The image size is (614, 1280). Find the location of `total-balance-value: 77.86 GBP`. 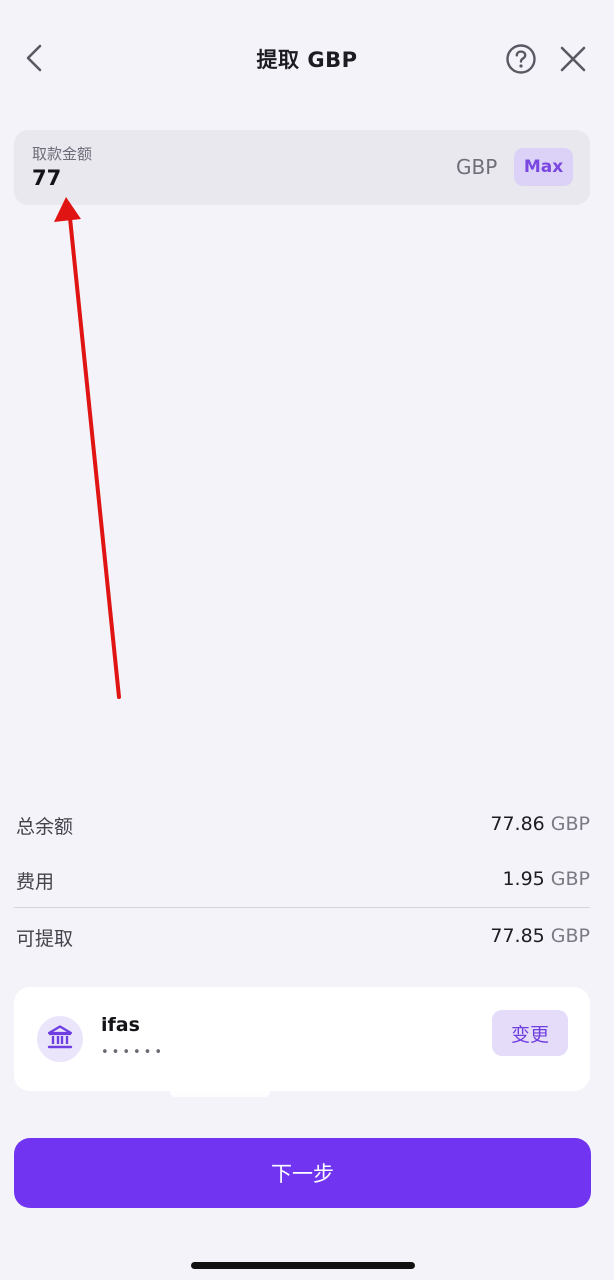

total-balance-value: 77.86 GBP is located at coordinates (540, 824).